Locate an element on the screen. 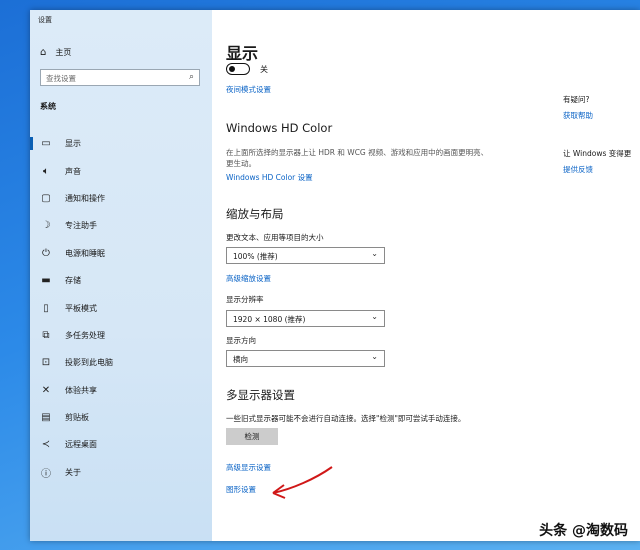 Image resolution: width=640 pixels, height=550 pixels. resolution-value: 1920 × 1080 (推荐) is located at coordinates (269, 319).